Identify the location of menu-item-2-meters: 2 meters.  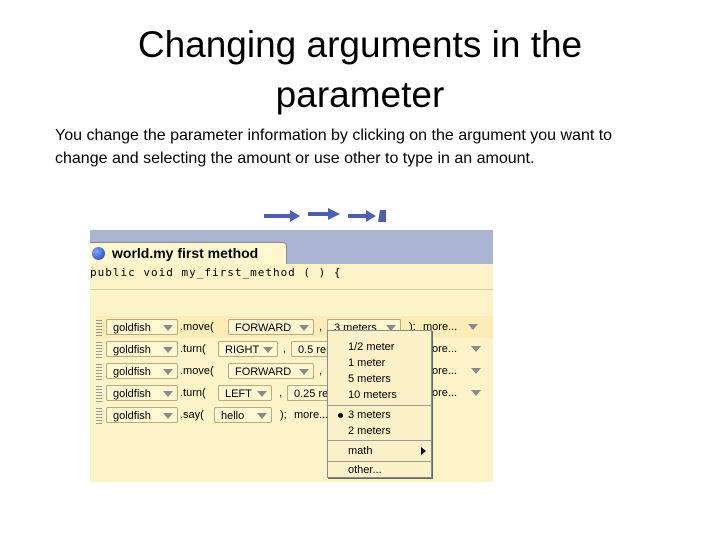
(379, 431).